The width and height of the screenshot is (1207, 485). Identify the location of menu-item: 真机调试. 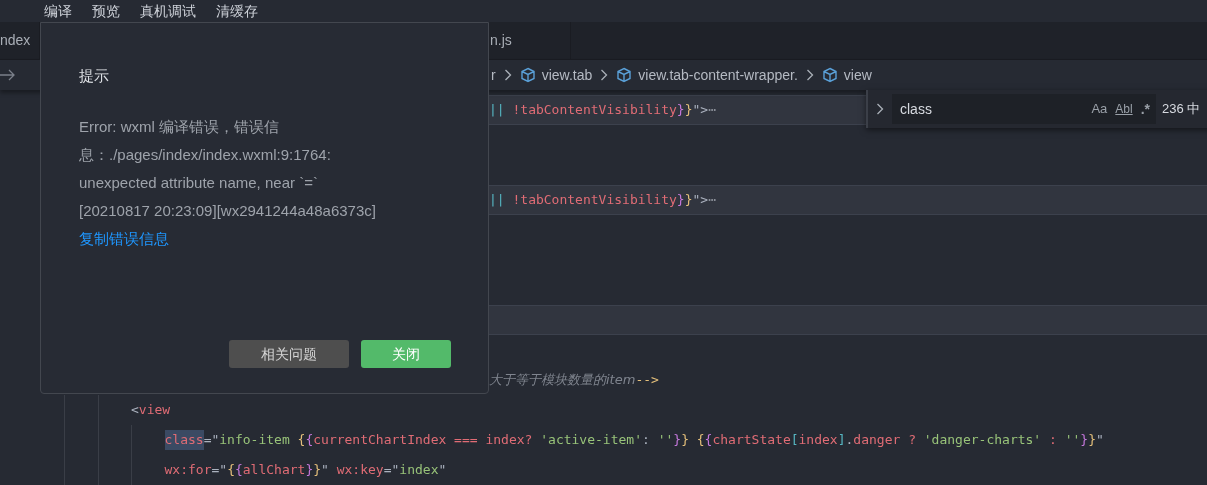
(168, 11).